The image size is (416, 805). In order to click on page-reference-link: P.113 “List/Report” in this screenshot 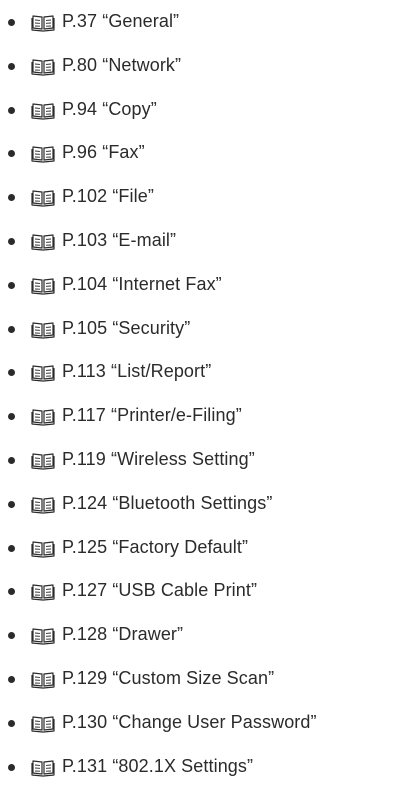, I will do `click(136, 371)`.